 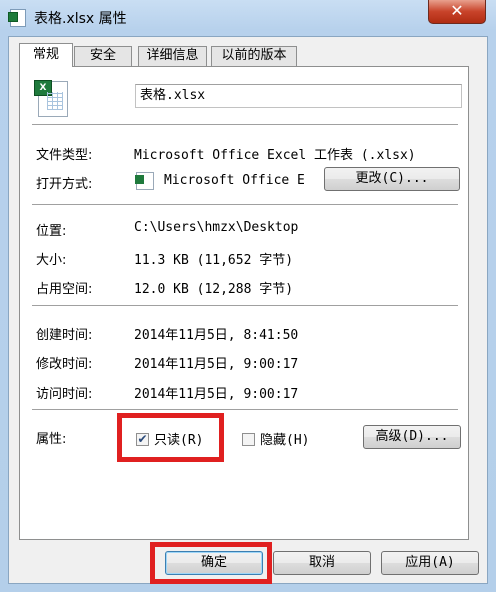 What do you see at coordinates (51, 439) in the screenshot?
I see `attributes-label: 属性:` at bounding box center [51, 439].